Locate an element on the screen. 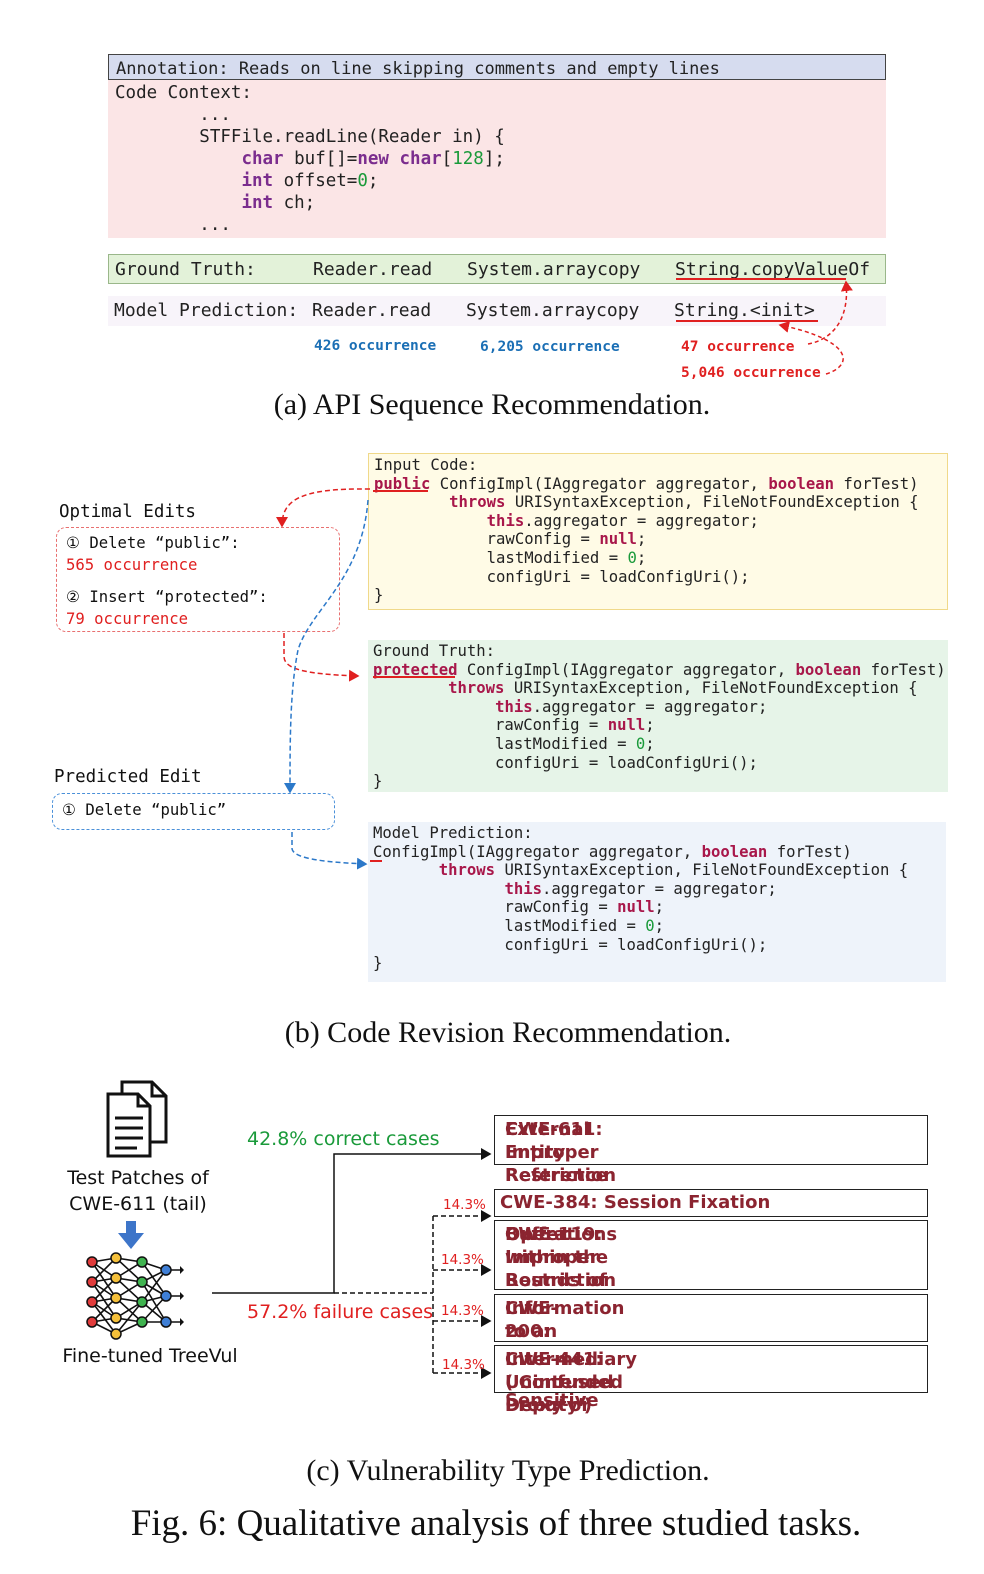 The image size is (984, 1574). cwe-box-384: CWE-384: Session Fixation is located at coordinates (711, 1203).